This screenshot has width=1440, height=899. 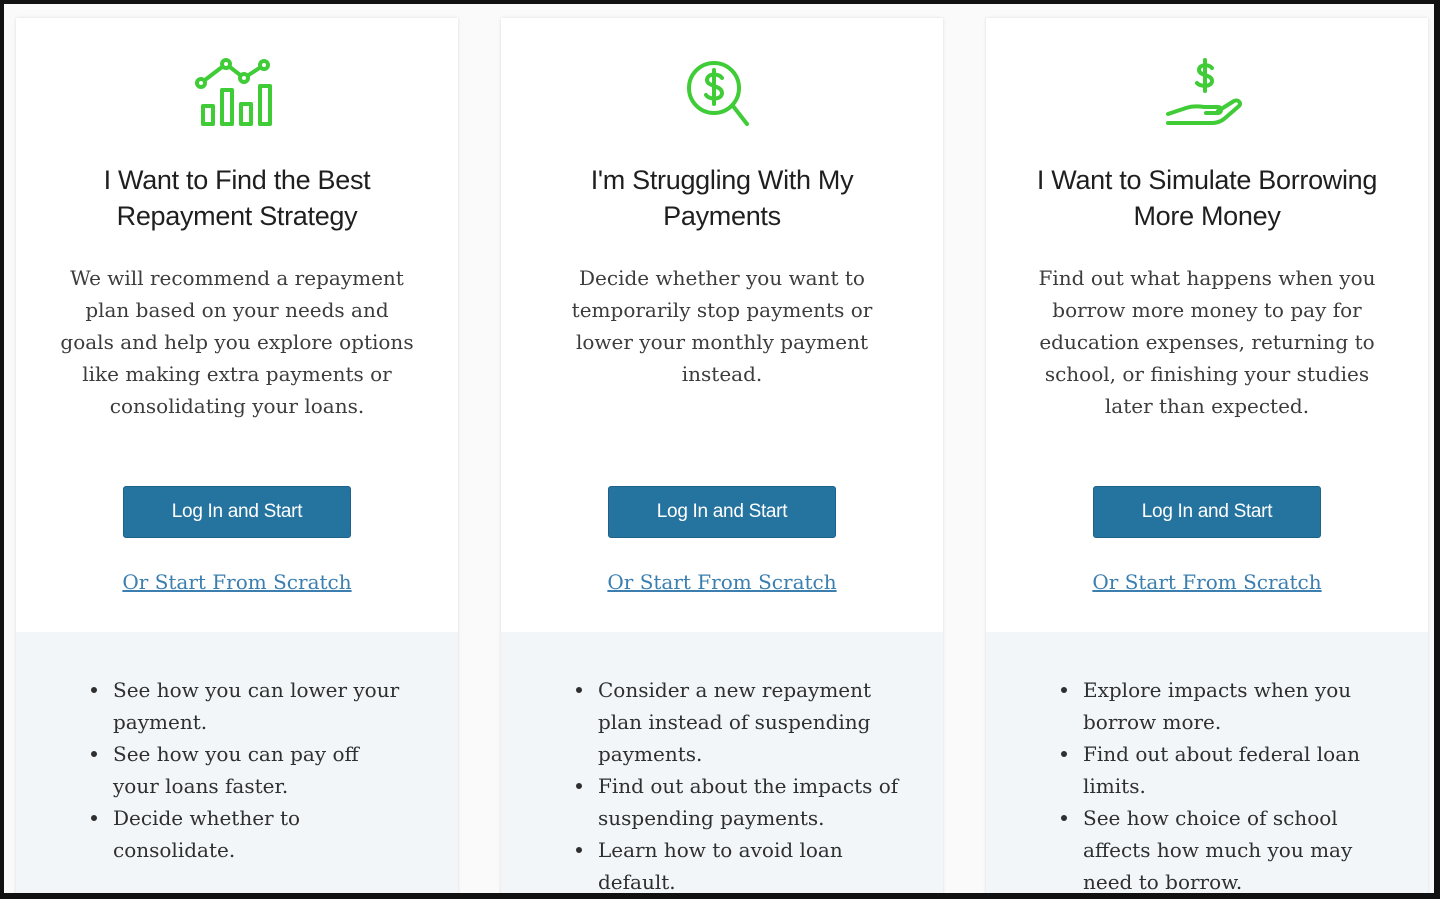 What do you see at coordinates (722, 198) in the screenshot?
I see `card-title: I'm Struggling With My Payments` at bounding box center [722, 198].